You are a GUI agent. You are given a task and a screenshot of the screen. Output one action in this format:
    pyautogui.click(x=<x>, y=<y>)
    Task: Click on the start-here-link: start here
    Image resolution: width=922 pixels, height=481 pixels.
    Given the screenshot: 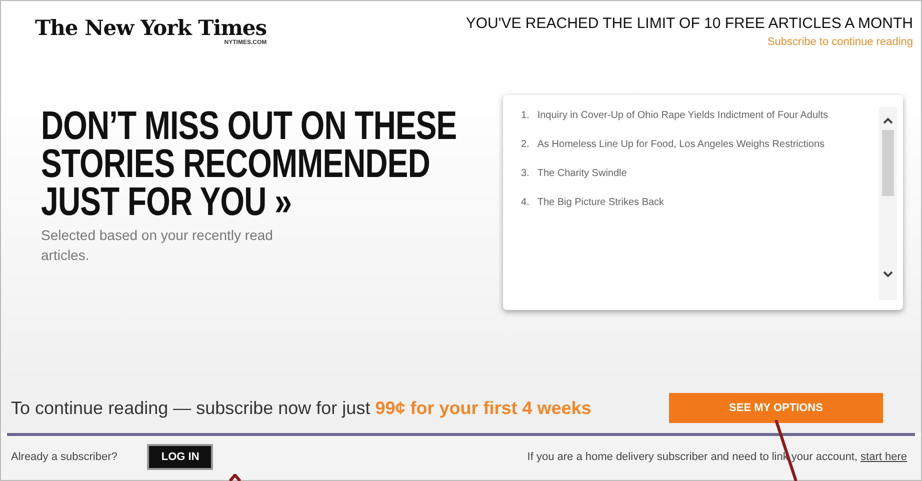 What is the action you would take?
    pyautogui.click(x=883, y=457)
    